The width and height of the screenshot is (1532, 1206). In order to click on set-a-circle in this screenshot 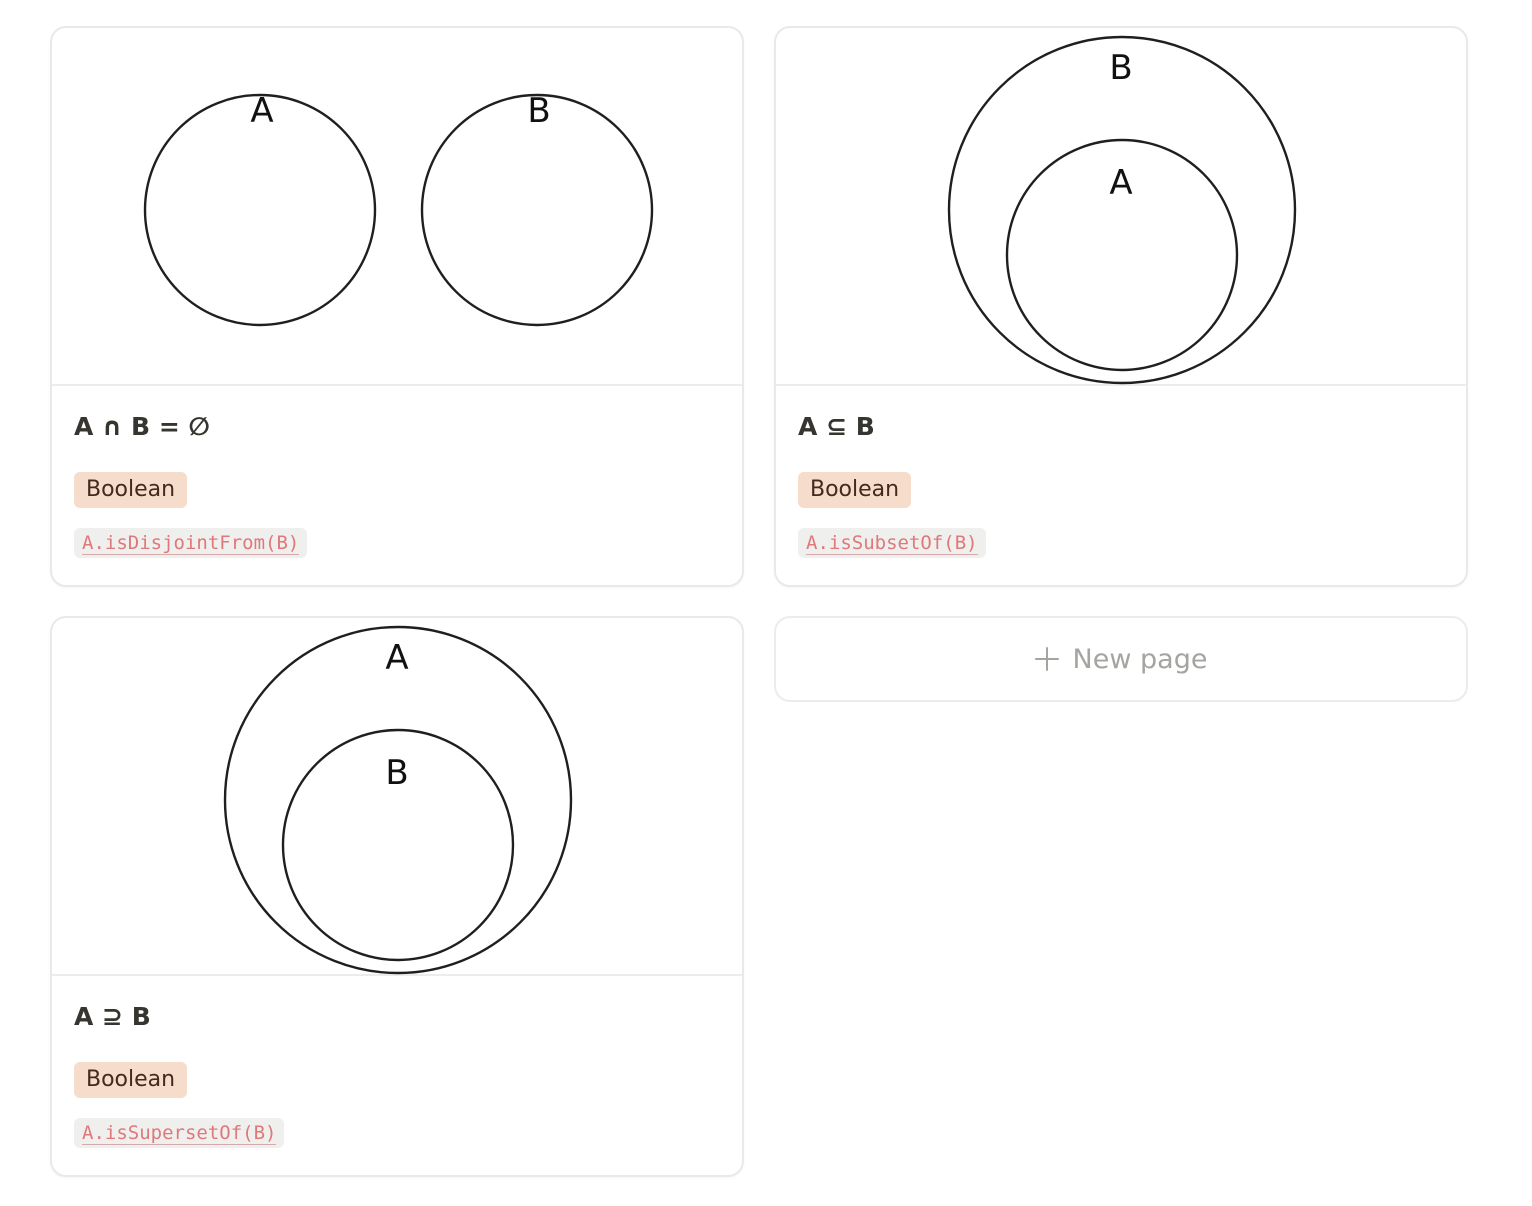, I will do `click(398, 800)`.